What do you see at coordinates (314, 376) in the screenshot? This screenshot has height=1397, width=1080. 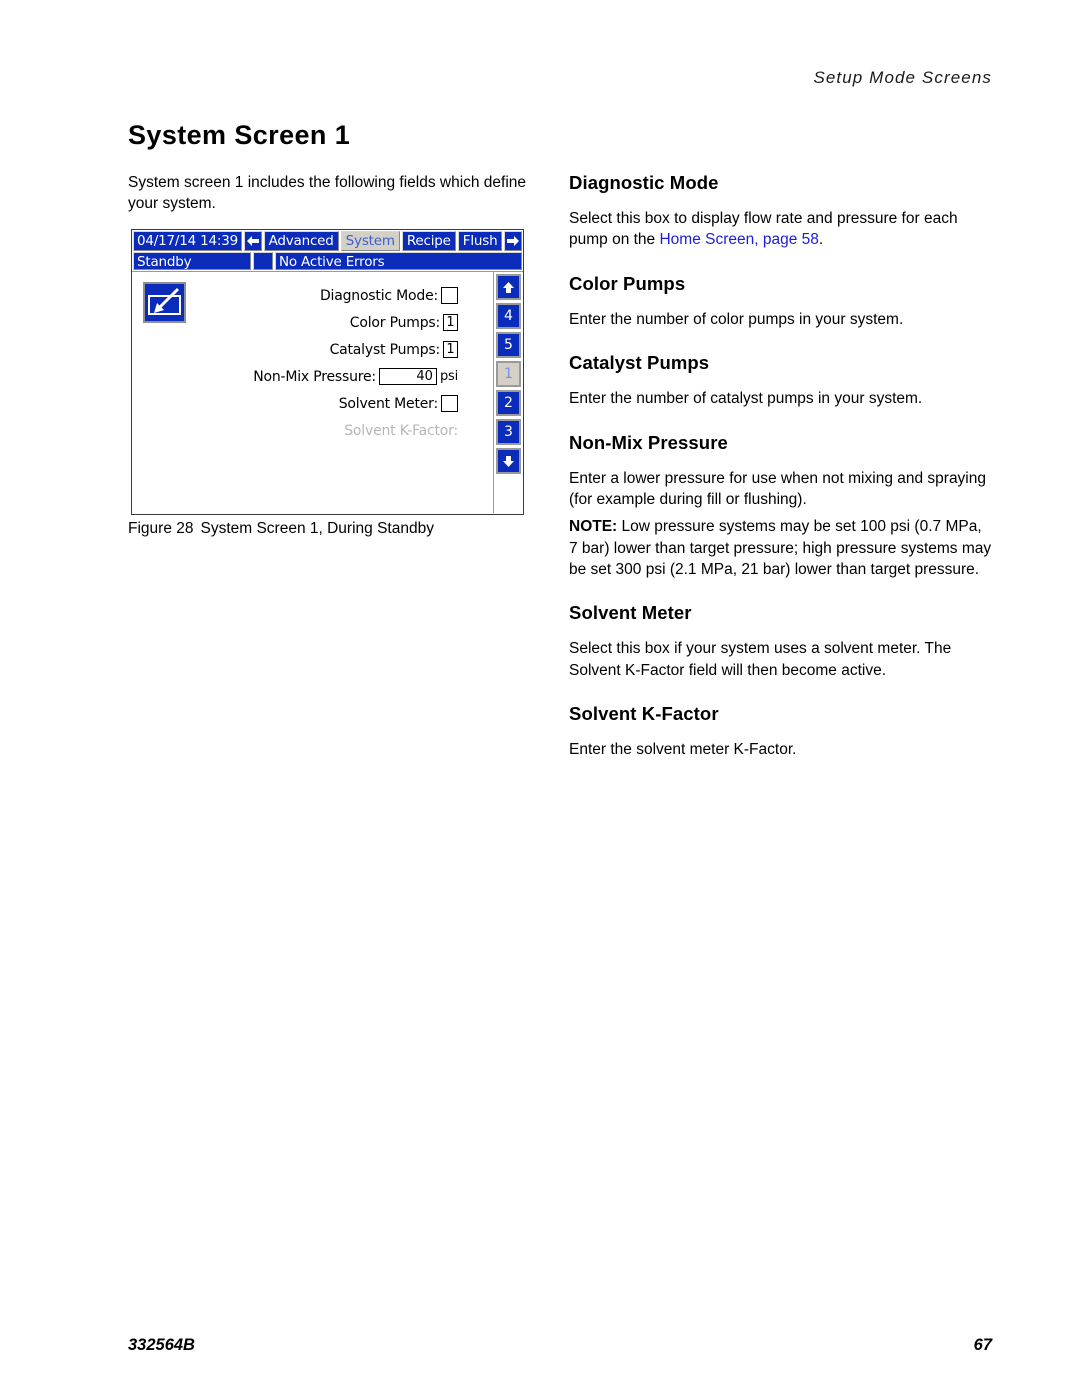 I see `field-label-non-mix-pressure: Non-Mix Pressure:` at bounding box center [314, 376].